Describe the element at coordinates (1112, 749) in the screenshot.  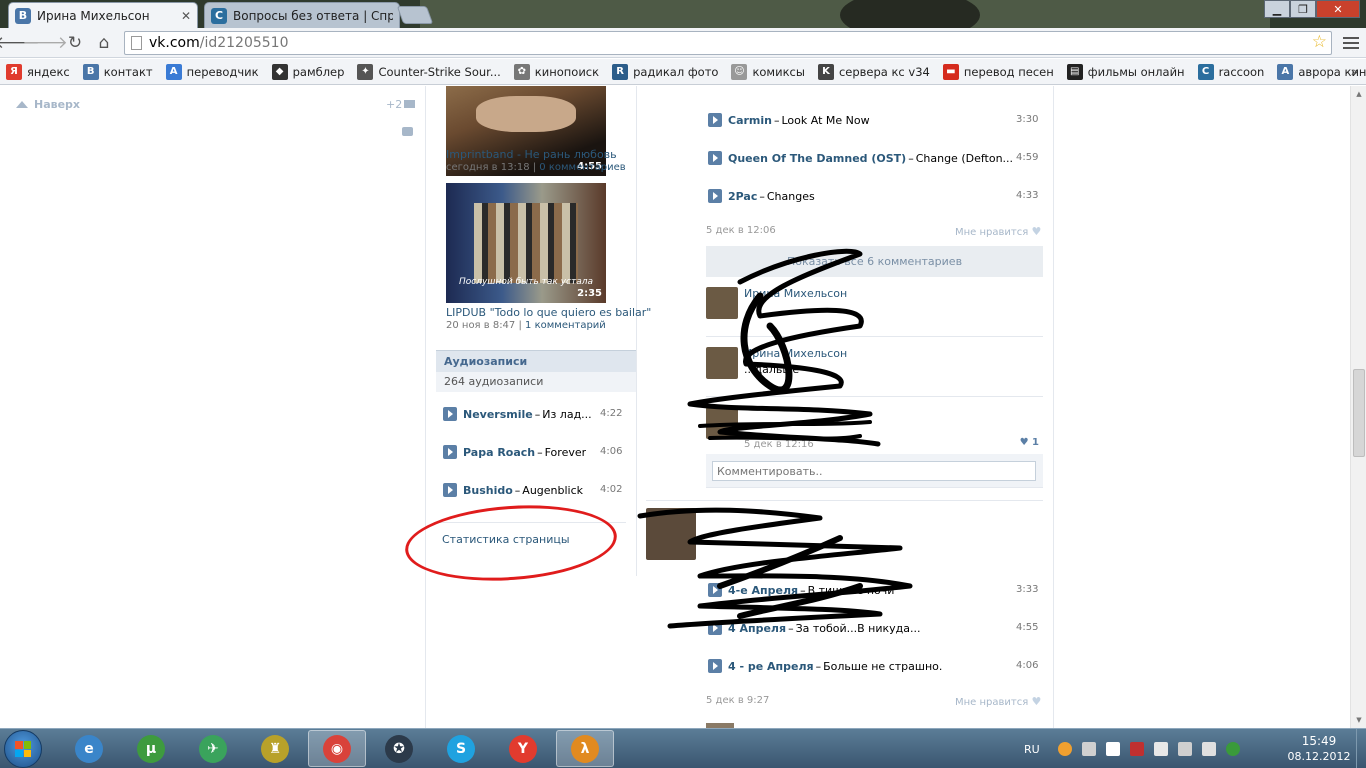
I see `bluetooth-icon` at that location.